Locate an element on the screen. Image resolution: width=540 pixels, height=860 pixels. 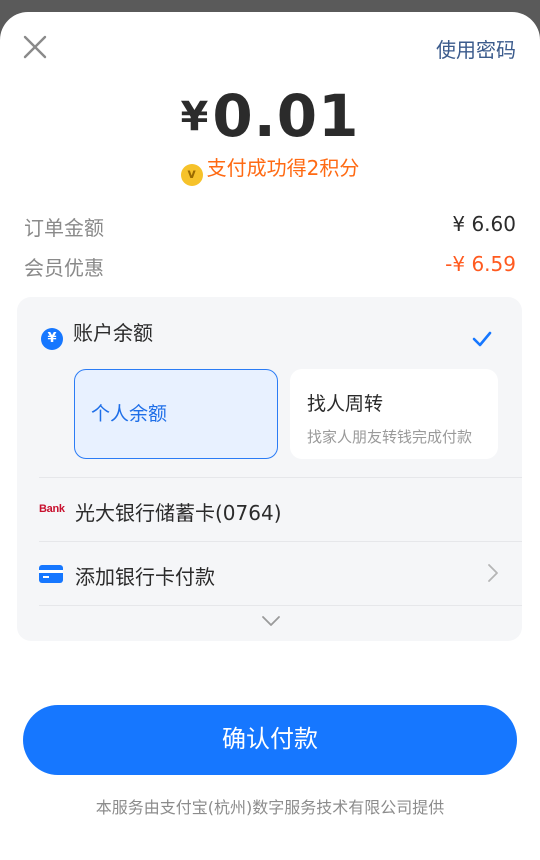
account-balance-option: ¥ 账户余额 is located at coordinates (97, 333).